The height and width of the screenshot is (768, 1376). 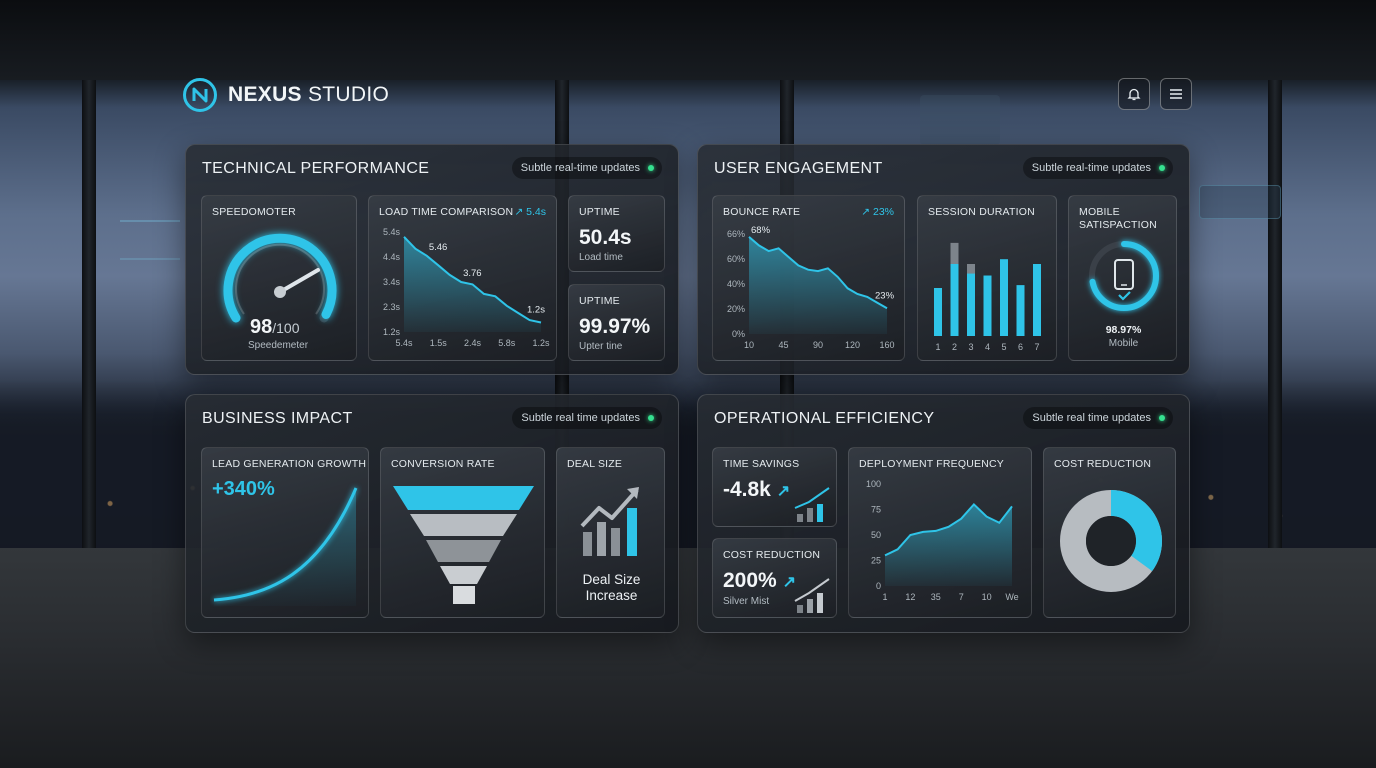 What do you see at coordinates (761, 230) in the screenshot?
I see `data-label: 68%` at bounding box center [761, 230].